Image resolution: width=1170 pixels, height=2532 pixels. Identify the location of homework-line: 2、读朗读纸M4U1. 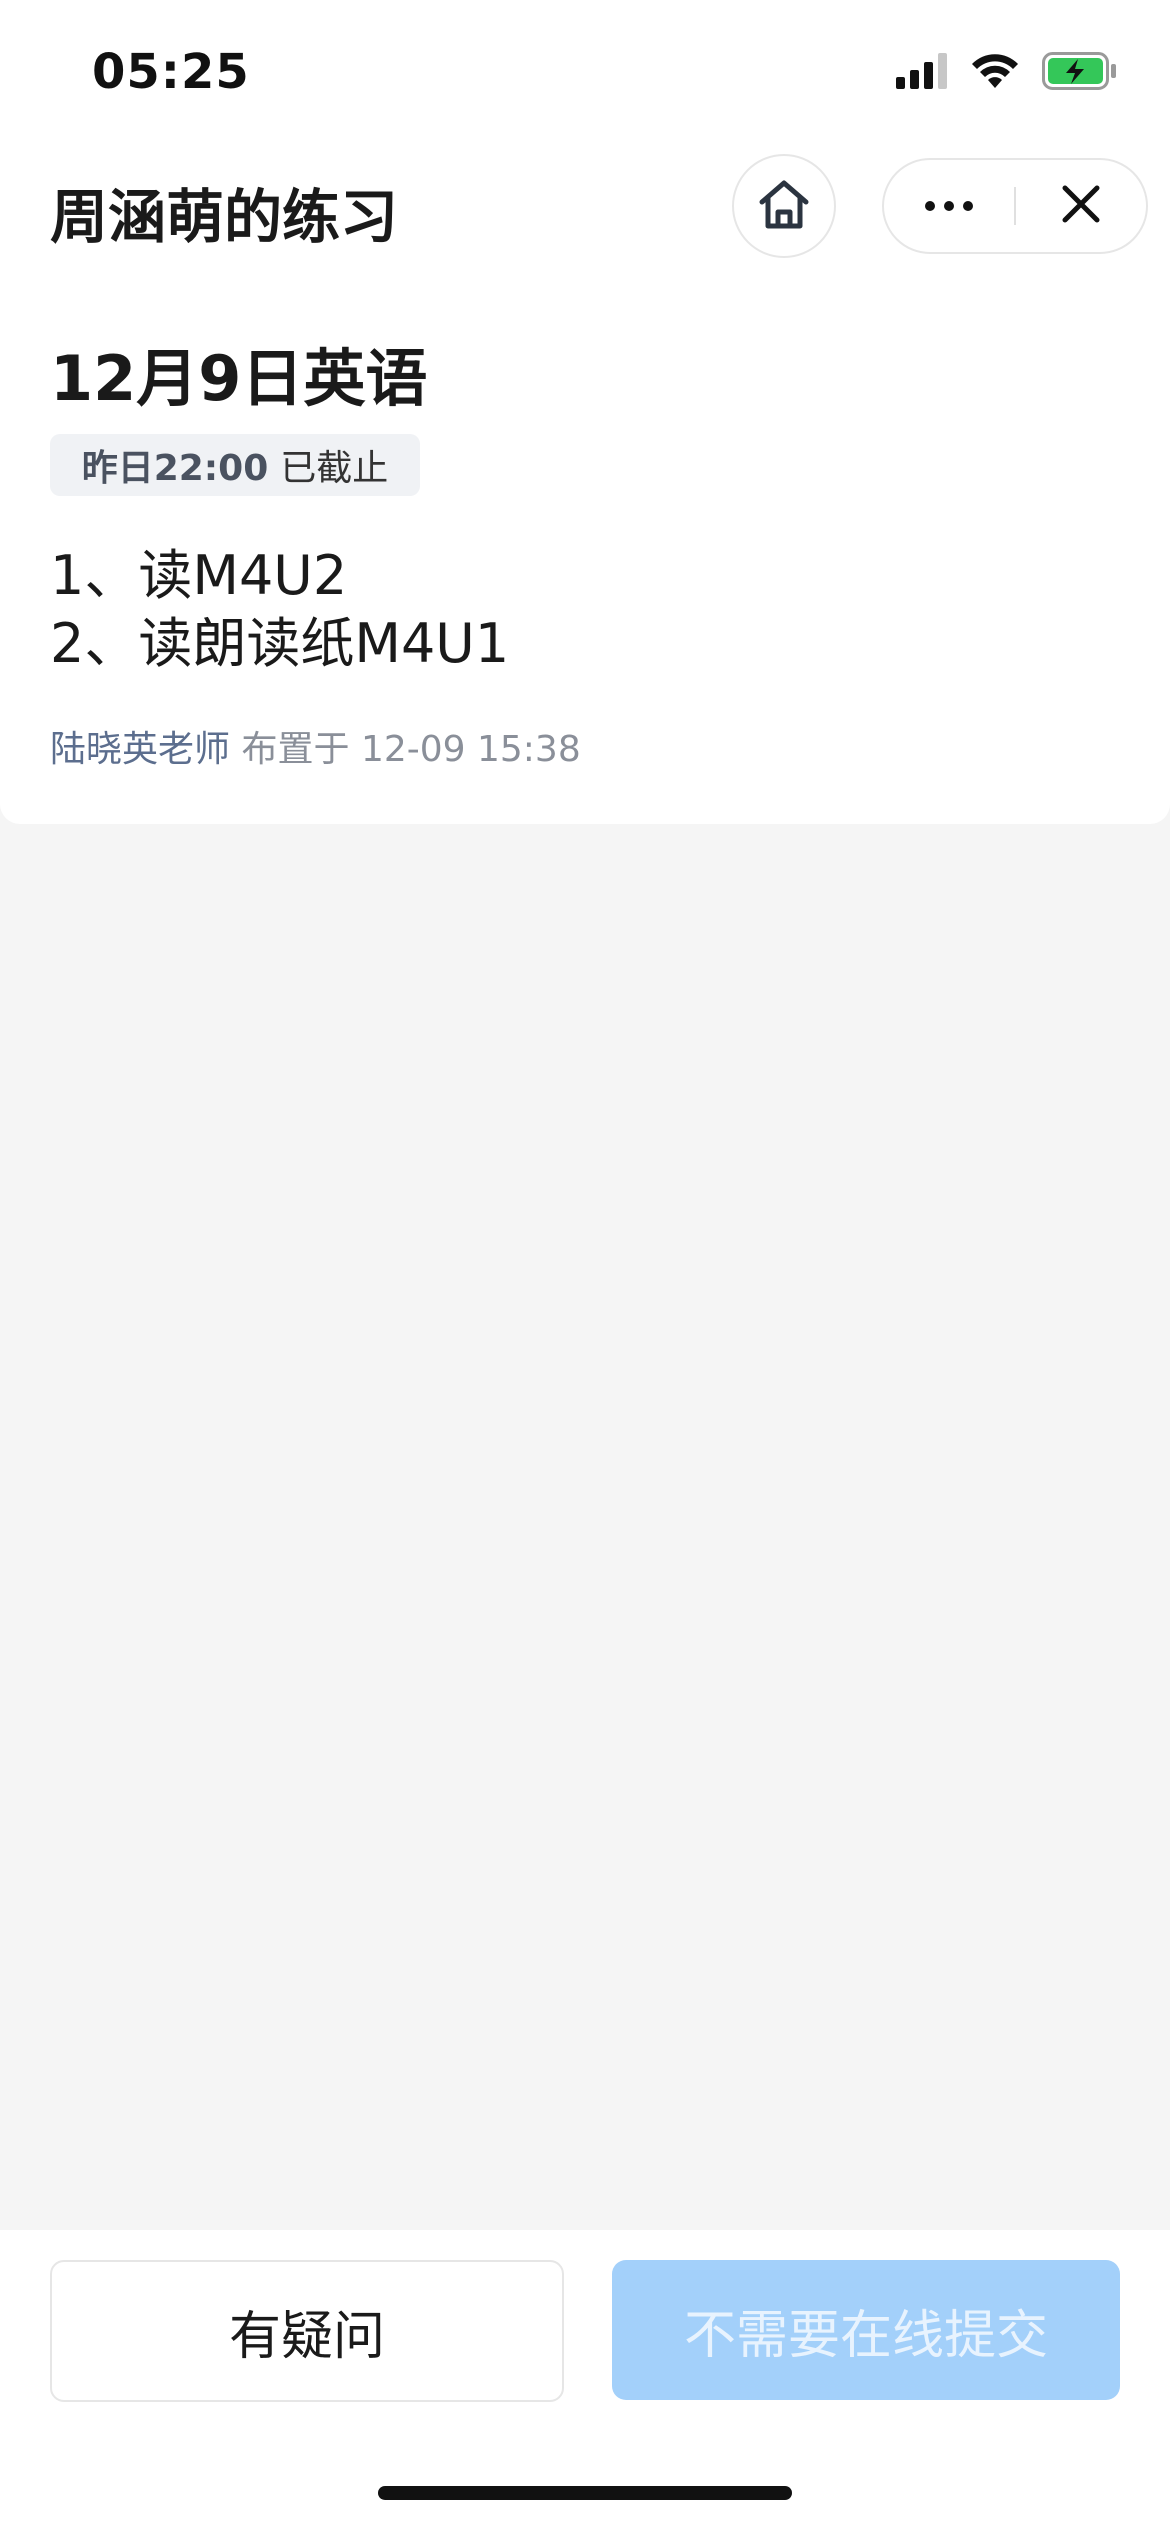
(280, 643).